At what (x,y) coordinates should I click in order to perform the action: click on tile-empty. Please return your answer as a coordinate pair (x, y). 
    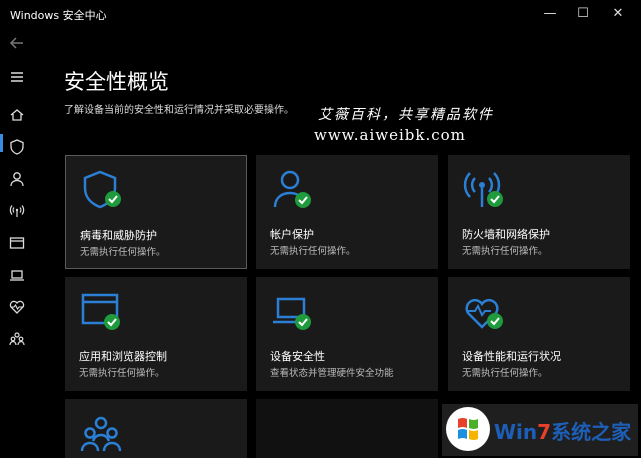
    Looking at the image, I should click on (347, 428).